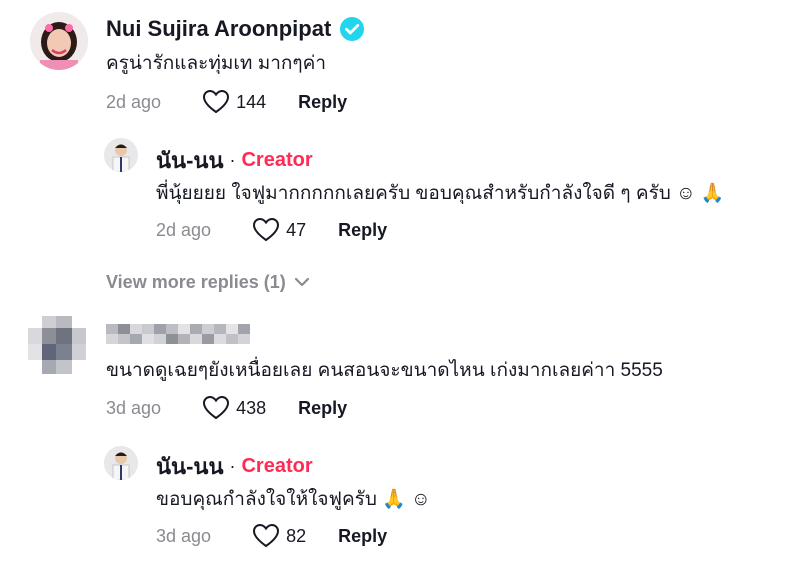 This screenshot has height=561, width=800. I want to click on view-more-replies-button: View more replies (1), so click(208, 282).